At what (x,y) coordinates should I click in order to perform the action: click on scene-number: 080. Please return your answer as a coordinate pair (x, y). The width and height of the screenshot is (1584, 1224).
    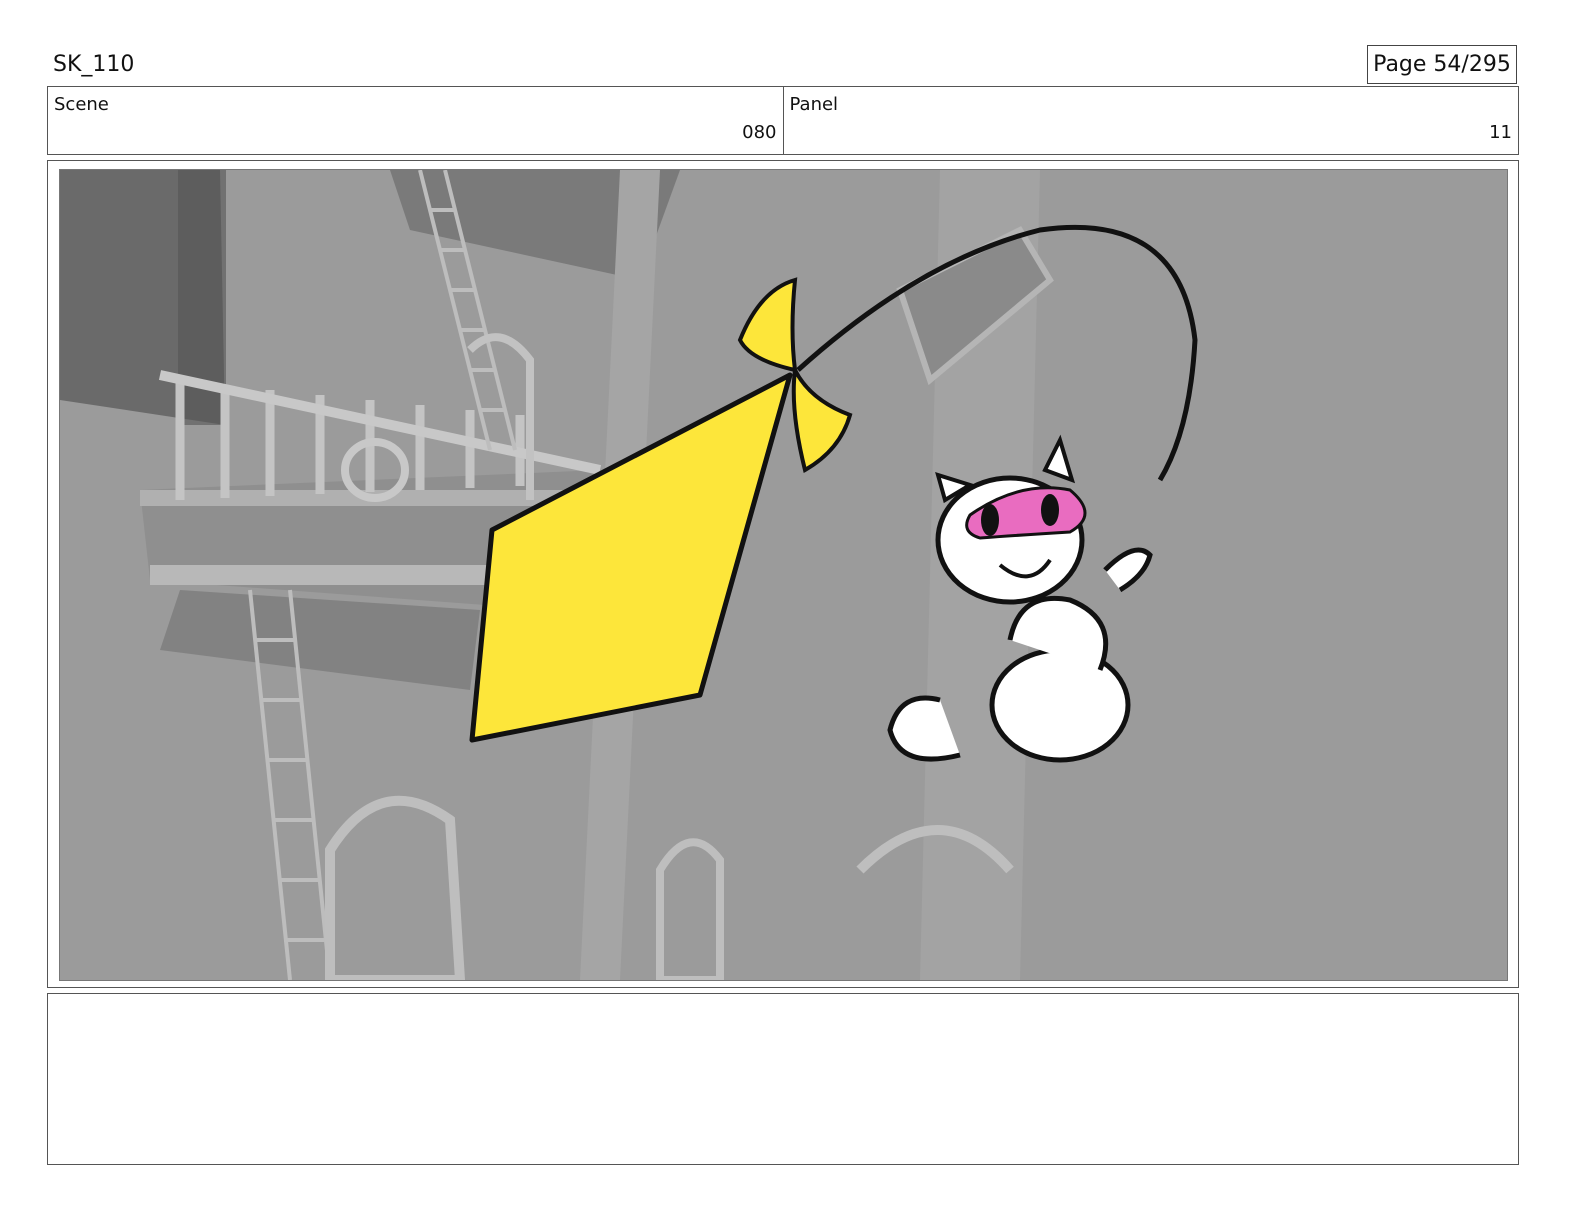
    Looking at the image, I should click on (759, 132).